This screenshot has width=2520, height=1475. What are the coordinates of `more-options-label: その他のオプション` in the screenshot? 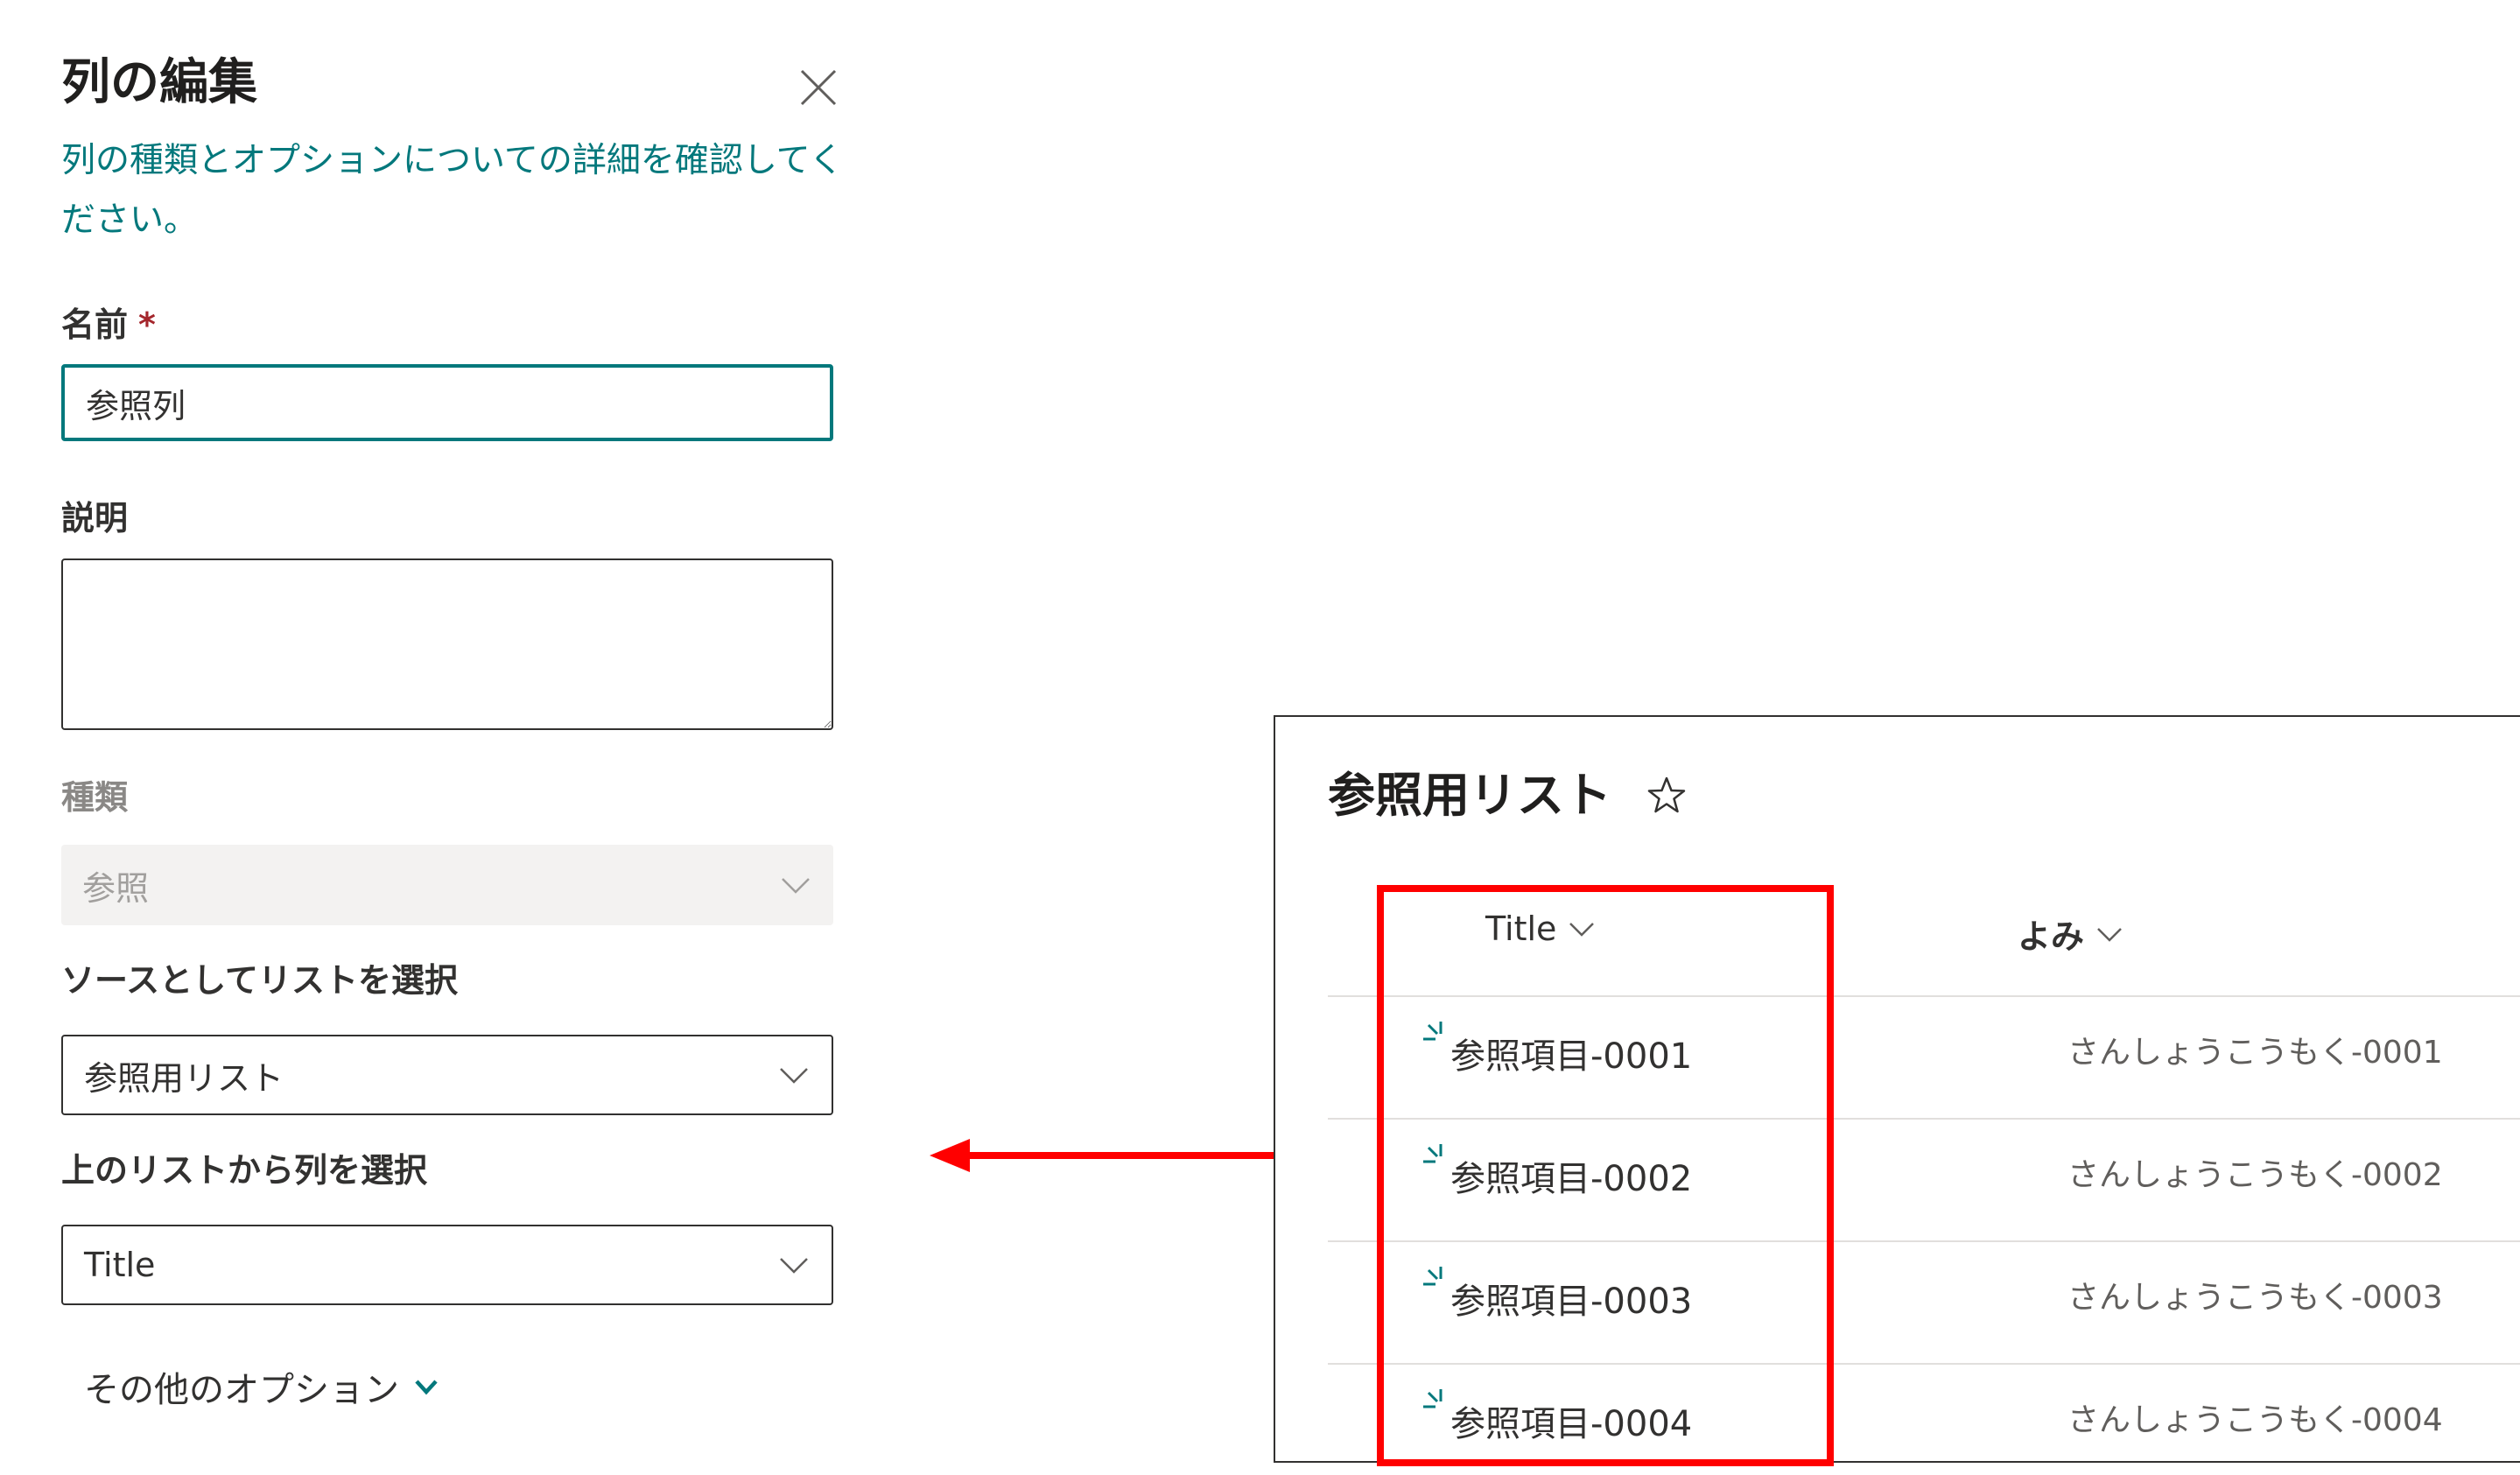 It's located at (241, 1390).